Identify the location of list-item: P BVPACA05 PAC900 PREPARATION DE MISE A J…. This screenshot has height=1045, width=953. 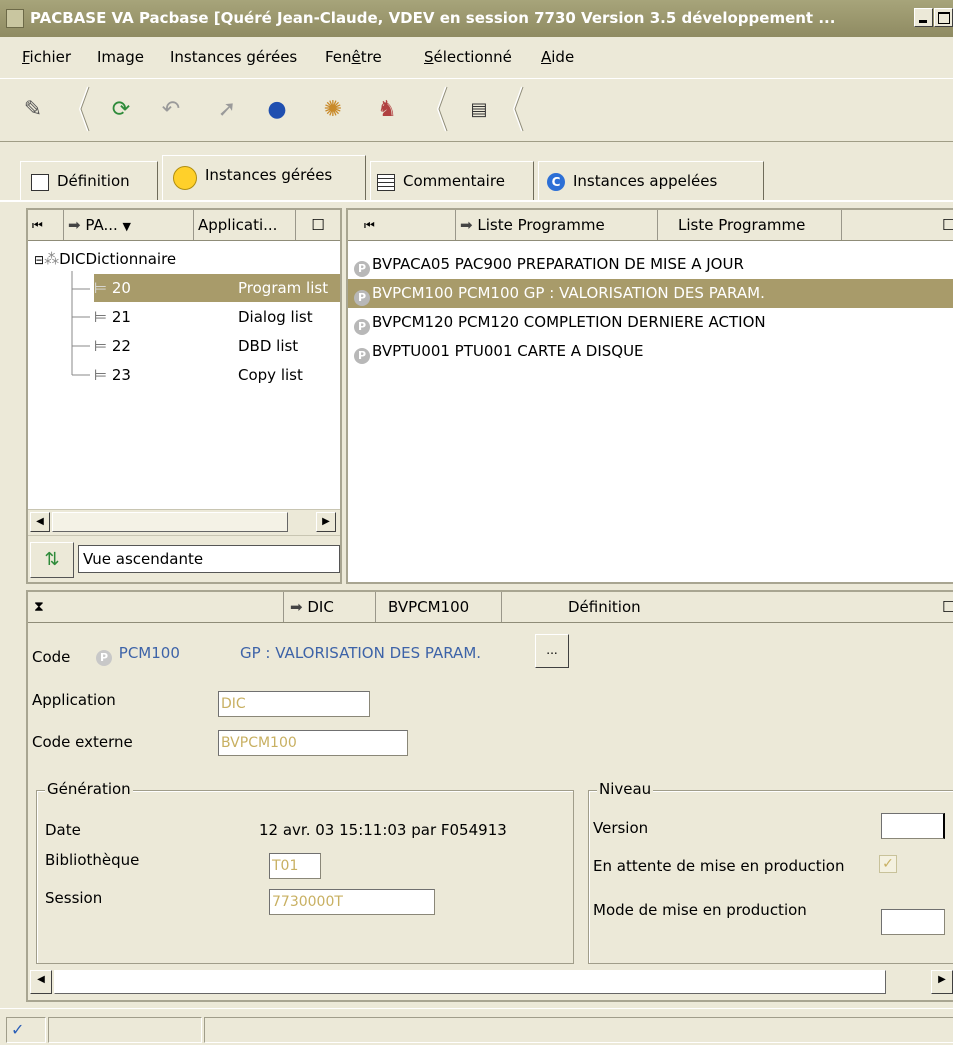
(650, 264).